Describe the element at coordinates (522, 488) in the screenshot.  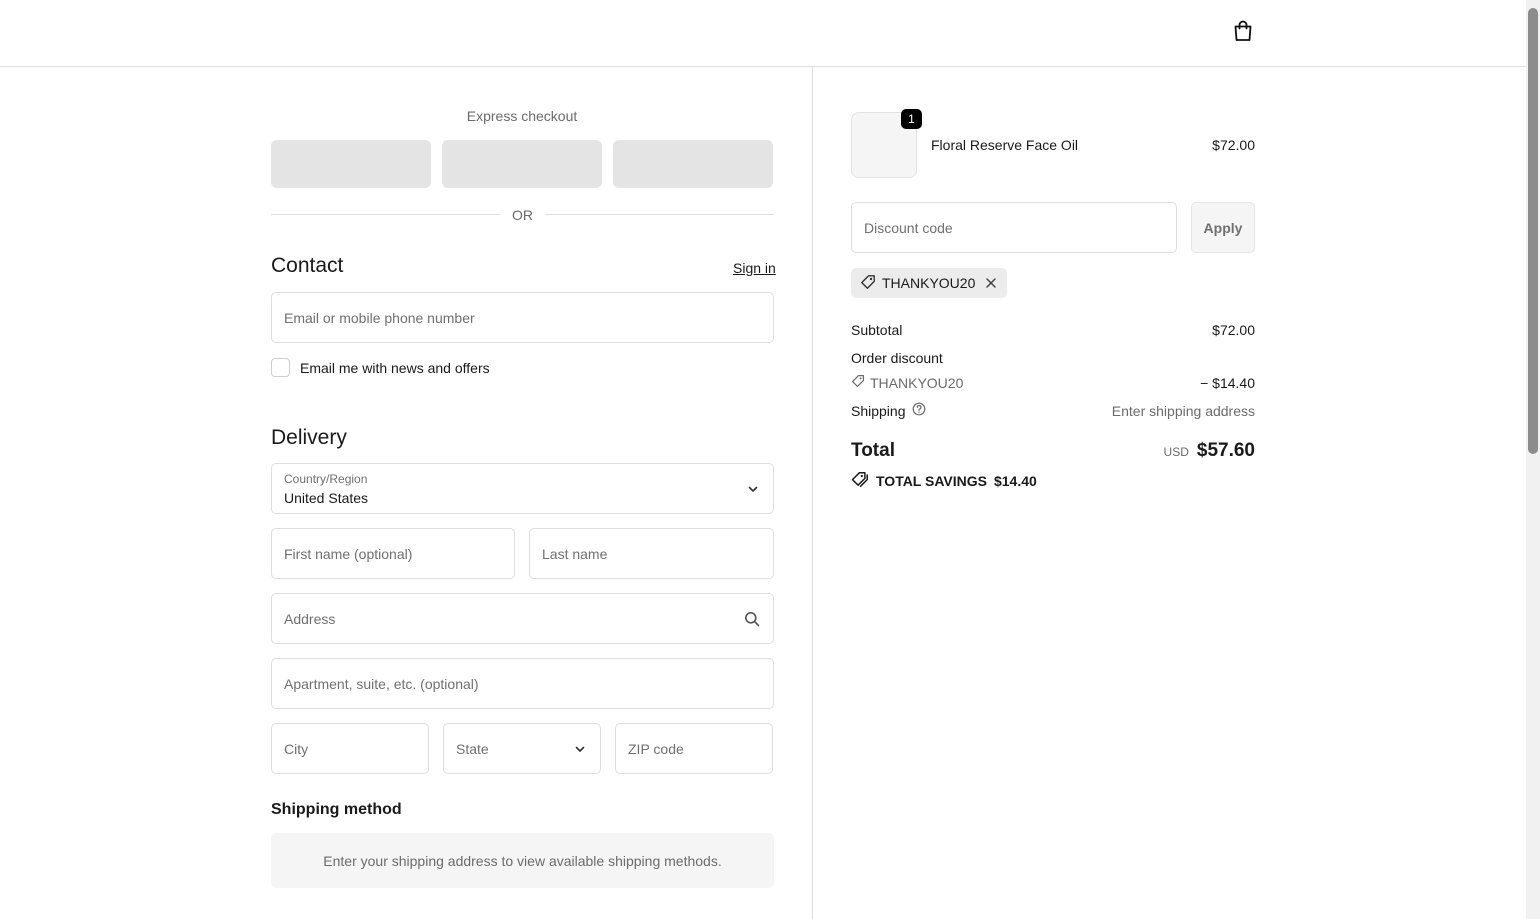
I see `country-select: Country/Region United States` at that location.